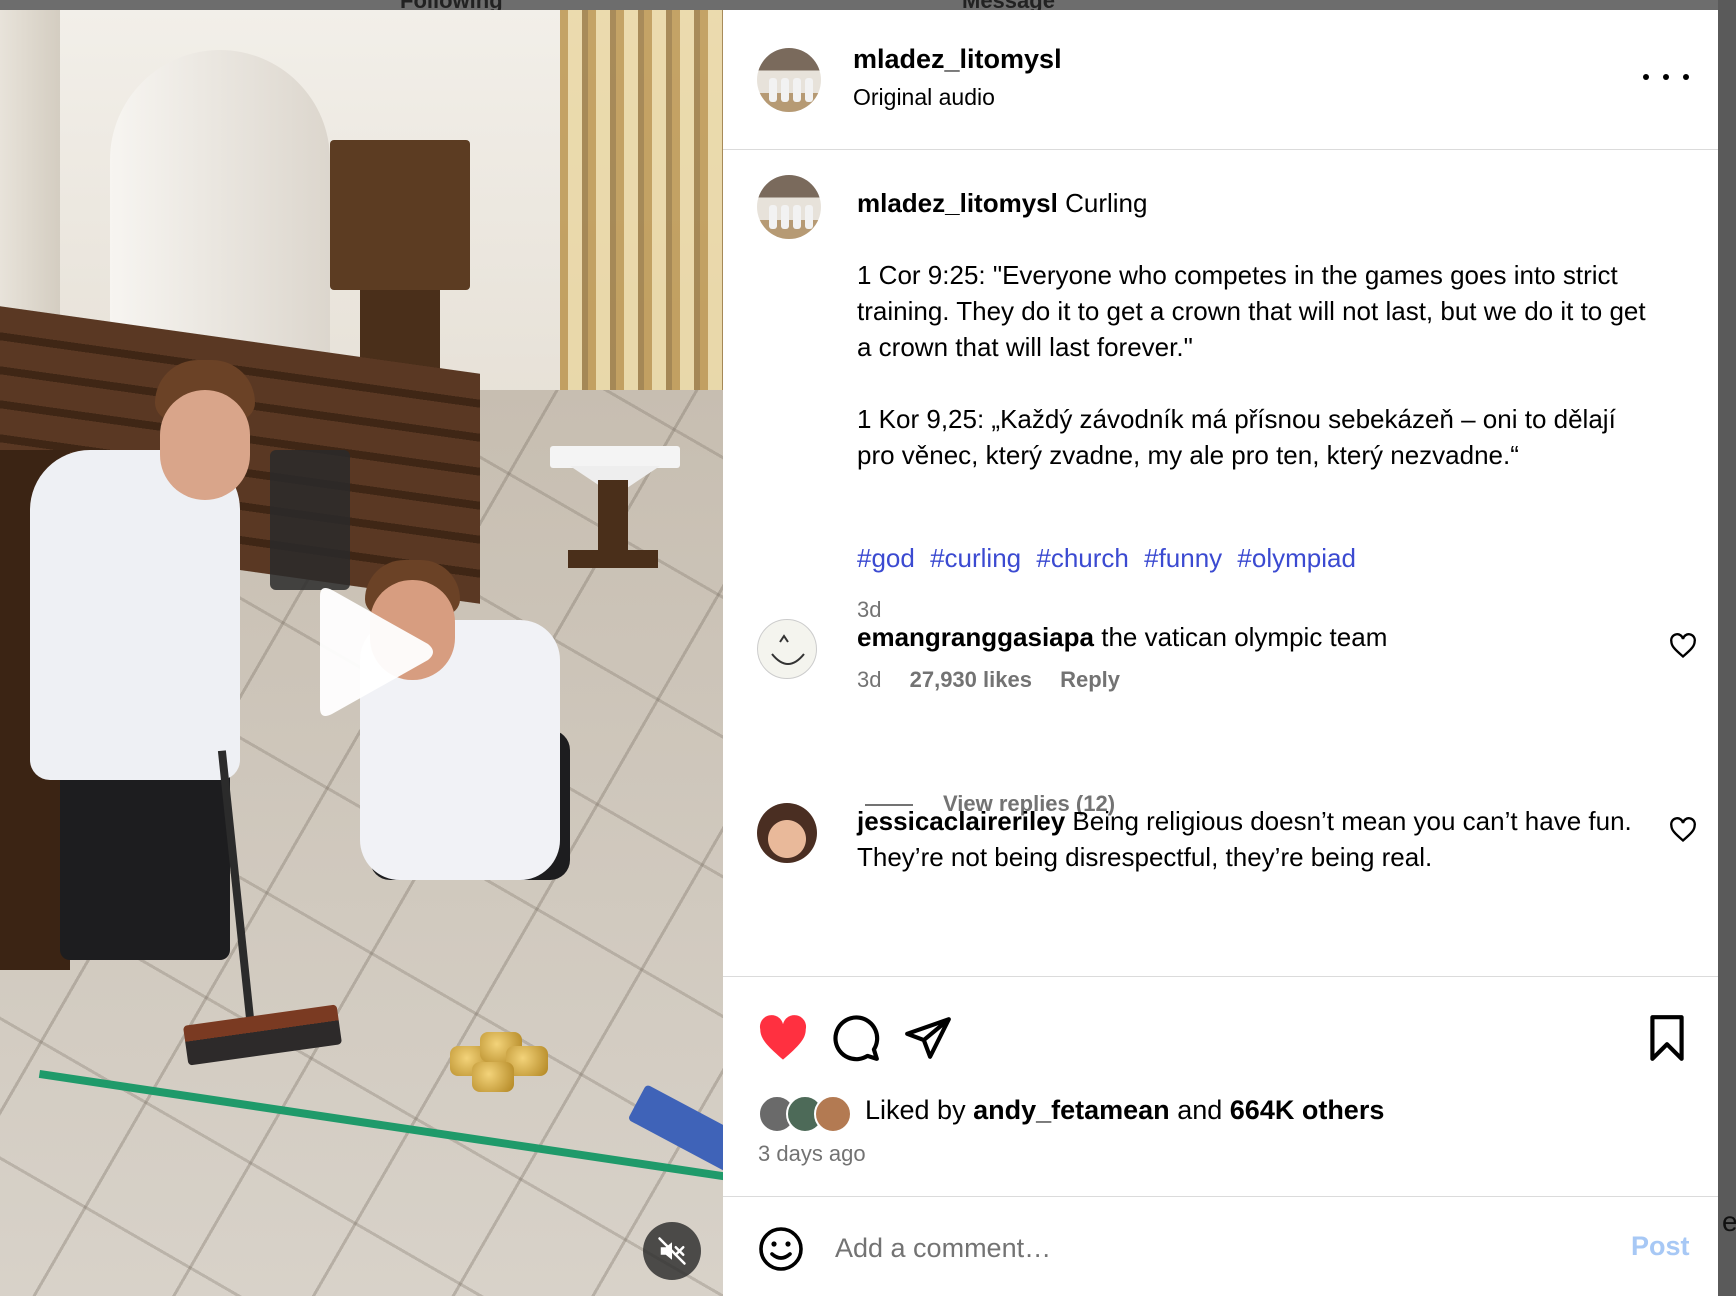 Image resolution: width=1736 pixels, height=1296 pixels. What do you see at coordinates (1296, 558) in the screenshot?
I see `hashtag-link: #olympiad` at bounding box center [1296, 558].